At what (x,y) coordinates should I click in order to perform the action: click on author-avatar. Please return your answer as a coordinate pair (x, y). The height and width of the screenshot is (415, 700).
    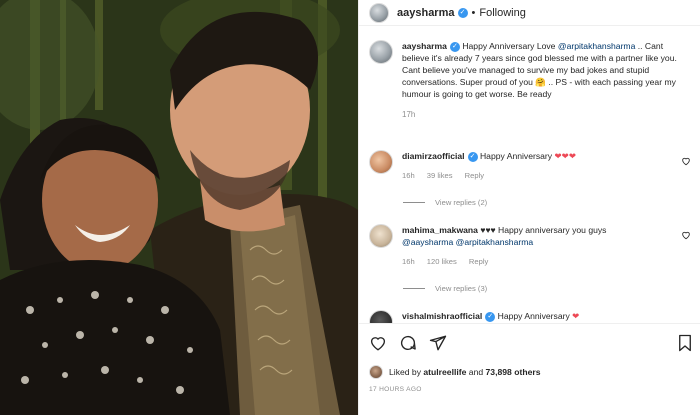
    Looking at the image, I should click on (379, 12).